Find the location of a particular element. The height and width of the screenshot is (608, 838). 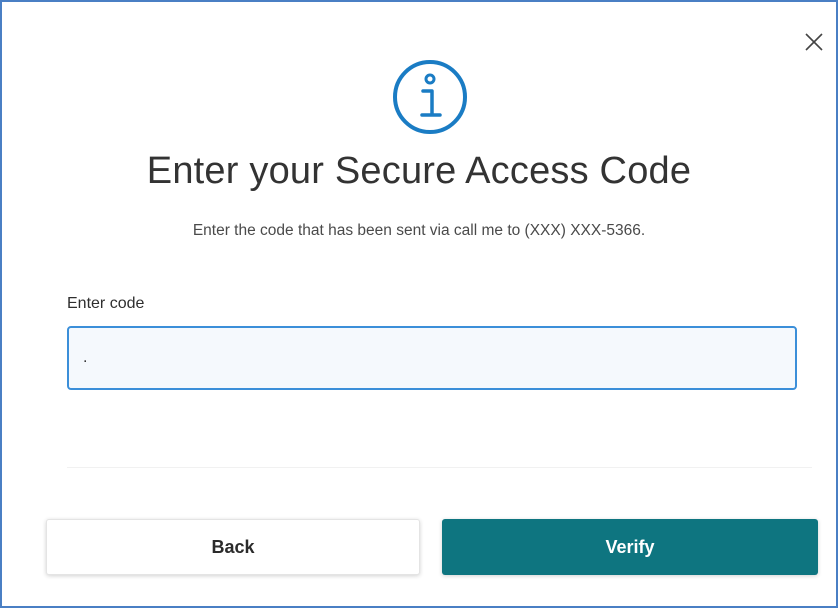

verify-button: Verify is located at coordinates (630, 547).